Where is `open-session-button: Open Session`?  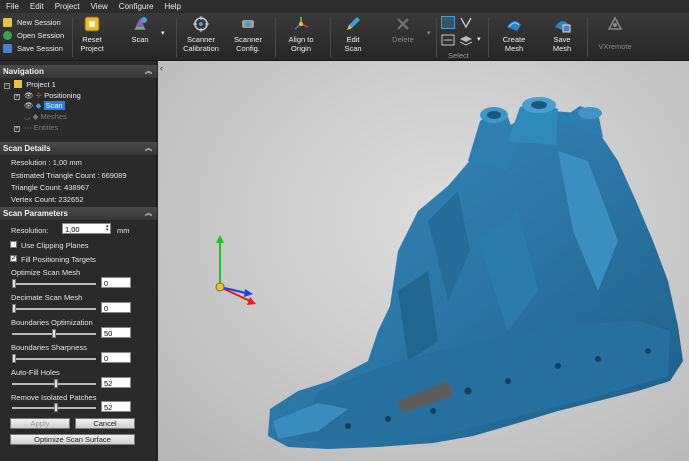
open-session-button: Open Session is located at coordinates (36, 35).